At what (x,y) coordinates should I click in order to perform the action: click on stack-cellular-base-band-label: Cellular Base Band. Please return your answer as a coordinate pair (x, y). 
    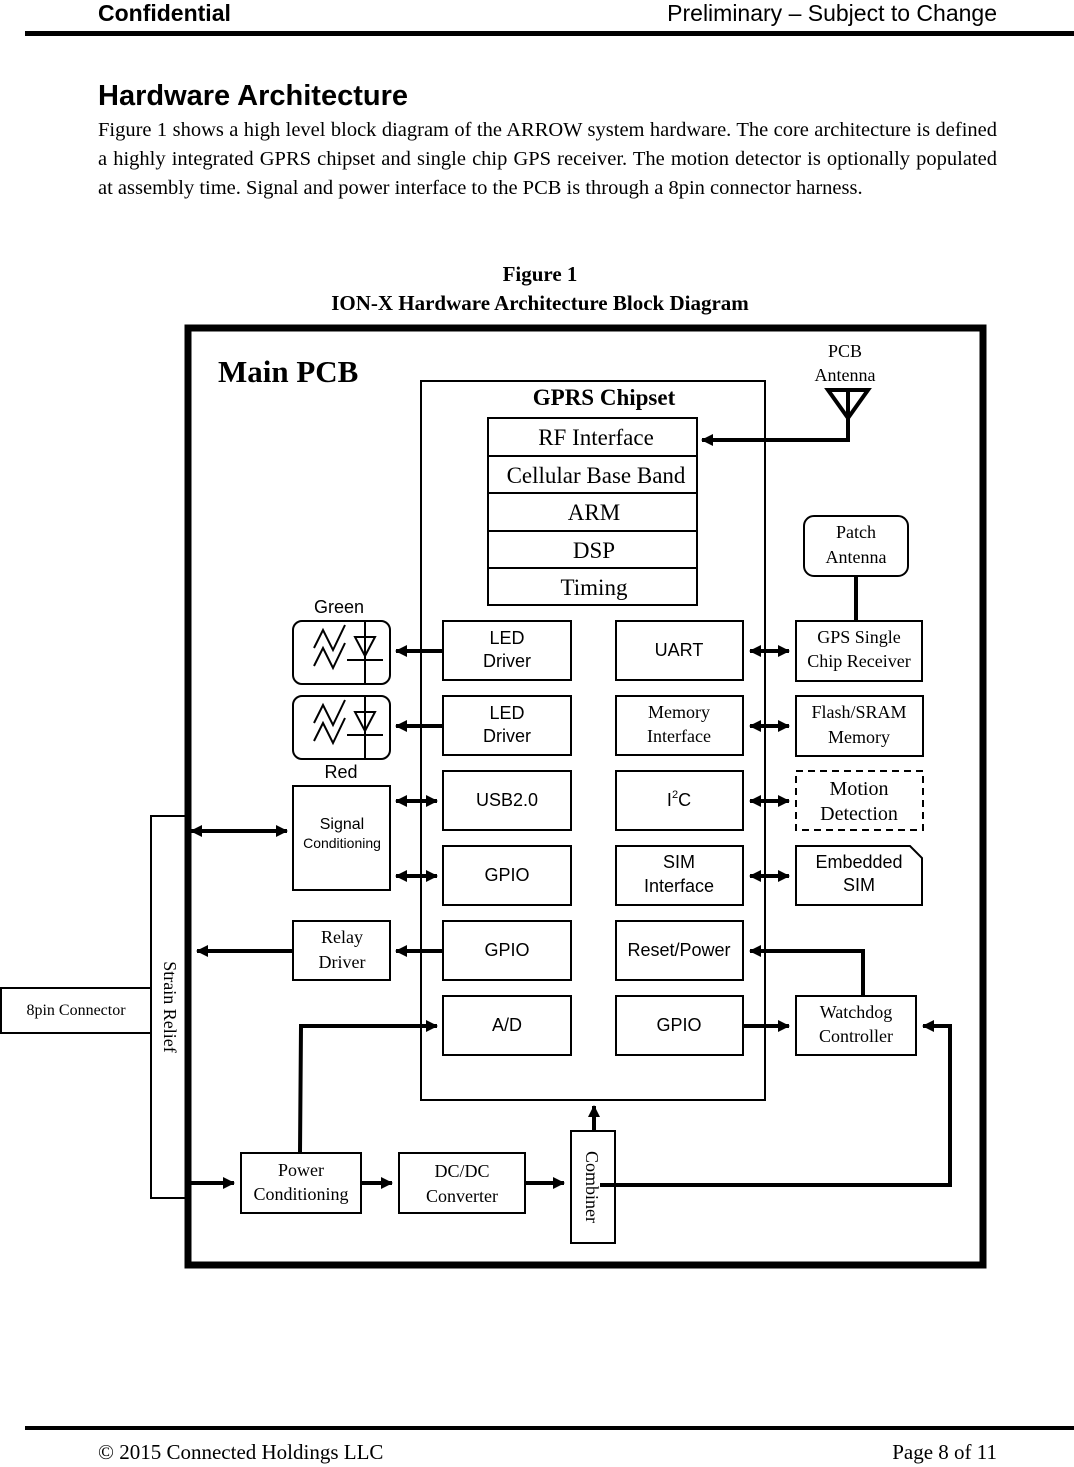
    Looking at the image, I should click on (596, 475).